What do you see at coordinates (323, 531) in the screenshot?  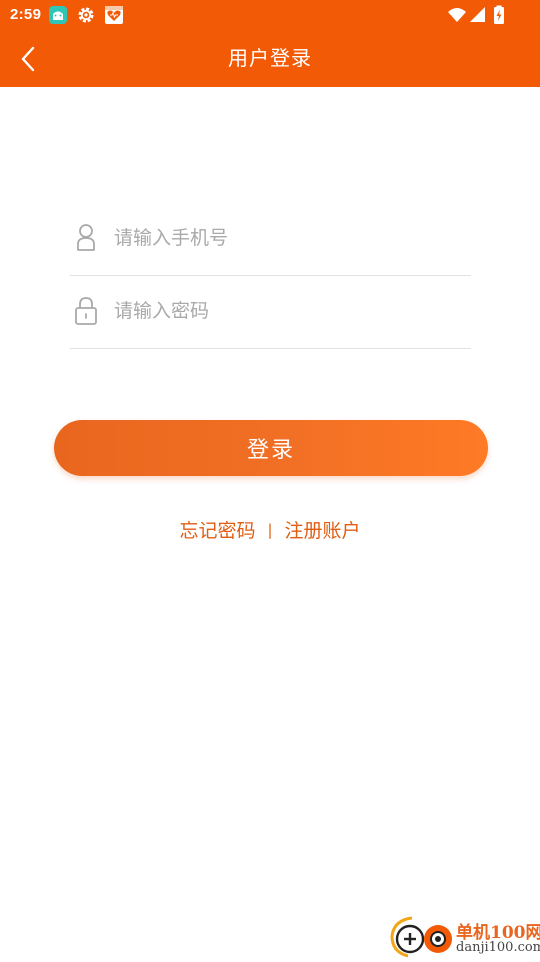 I see `register-account-link: 注册账户` at bounding box center [323, 531].